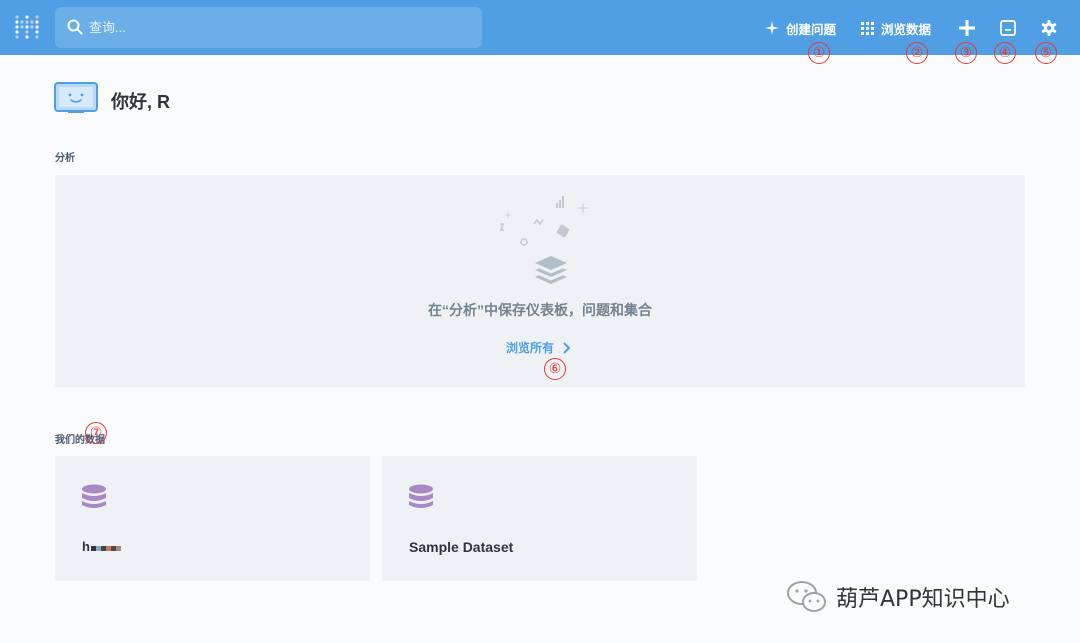 This screenshot has height=643, width=1080. What do you see at coordinates (212, 518) in the screenshot?
I see `database-card: h` at bounding box center [212, 518].